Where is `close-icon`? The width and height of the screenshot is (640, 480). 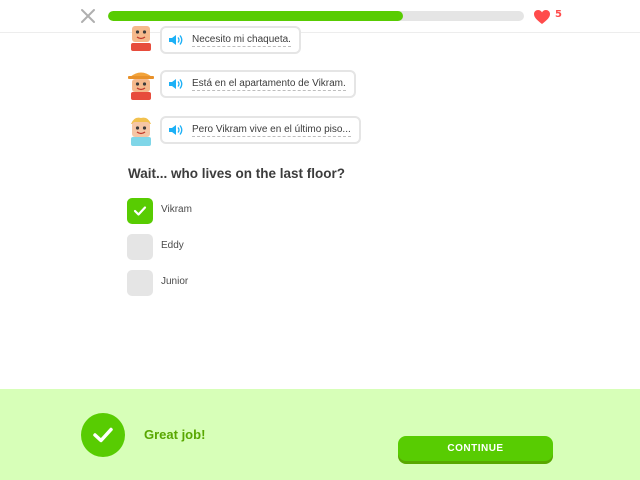
close-icon is located at coordinates (88, 16).